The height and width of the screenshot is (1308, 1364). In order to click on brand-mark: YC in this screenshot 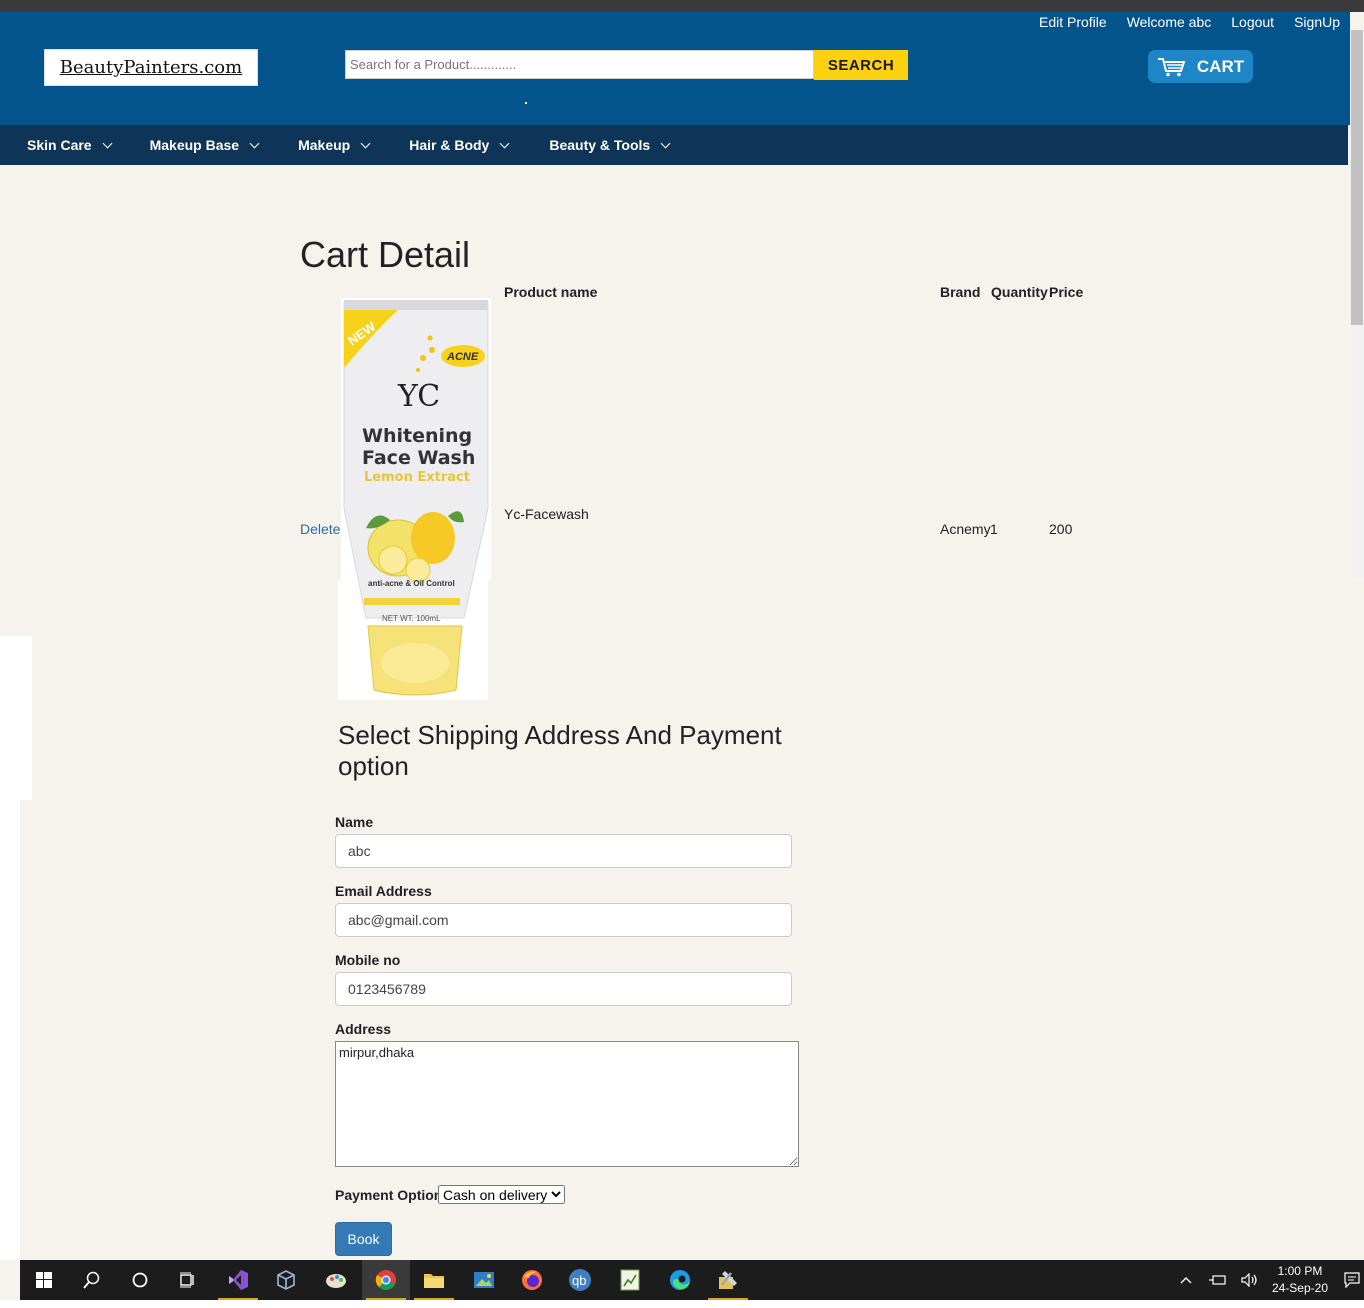, I will do `click(418, 396)`.